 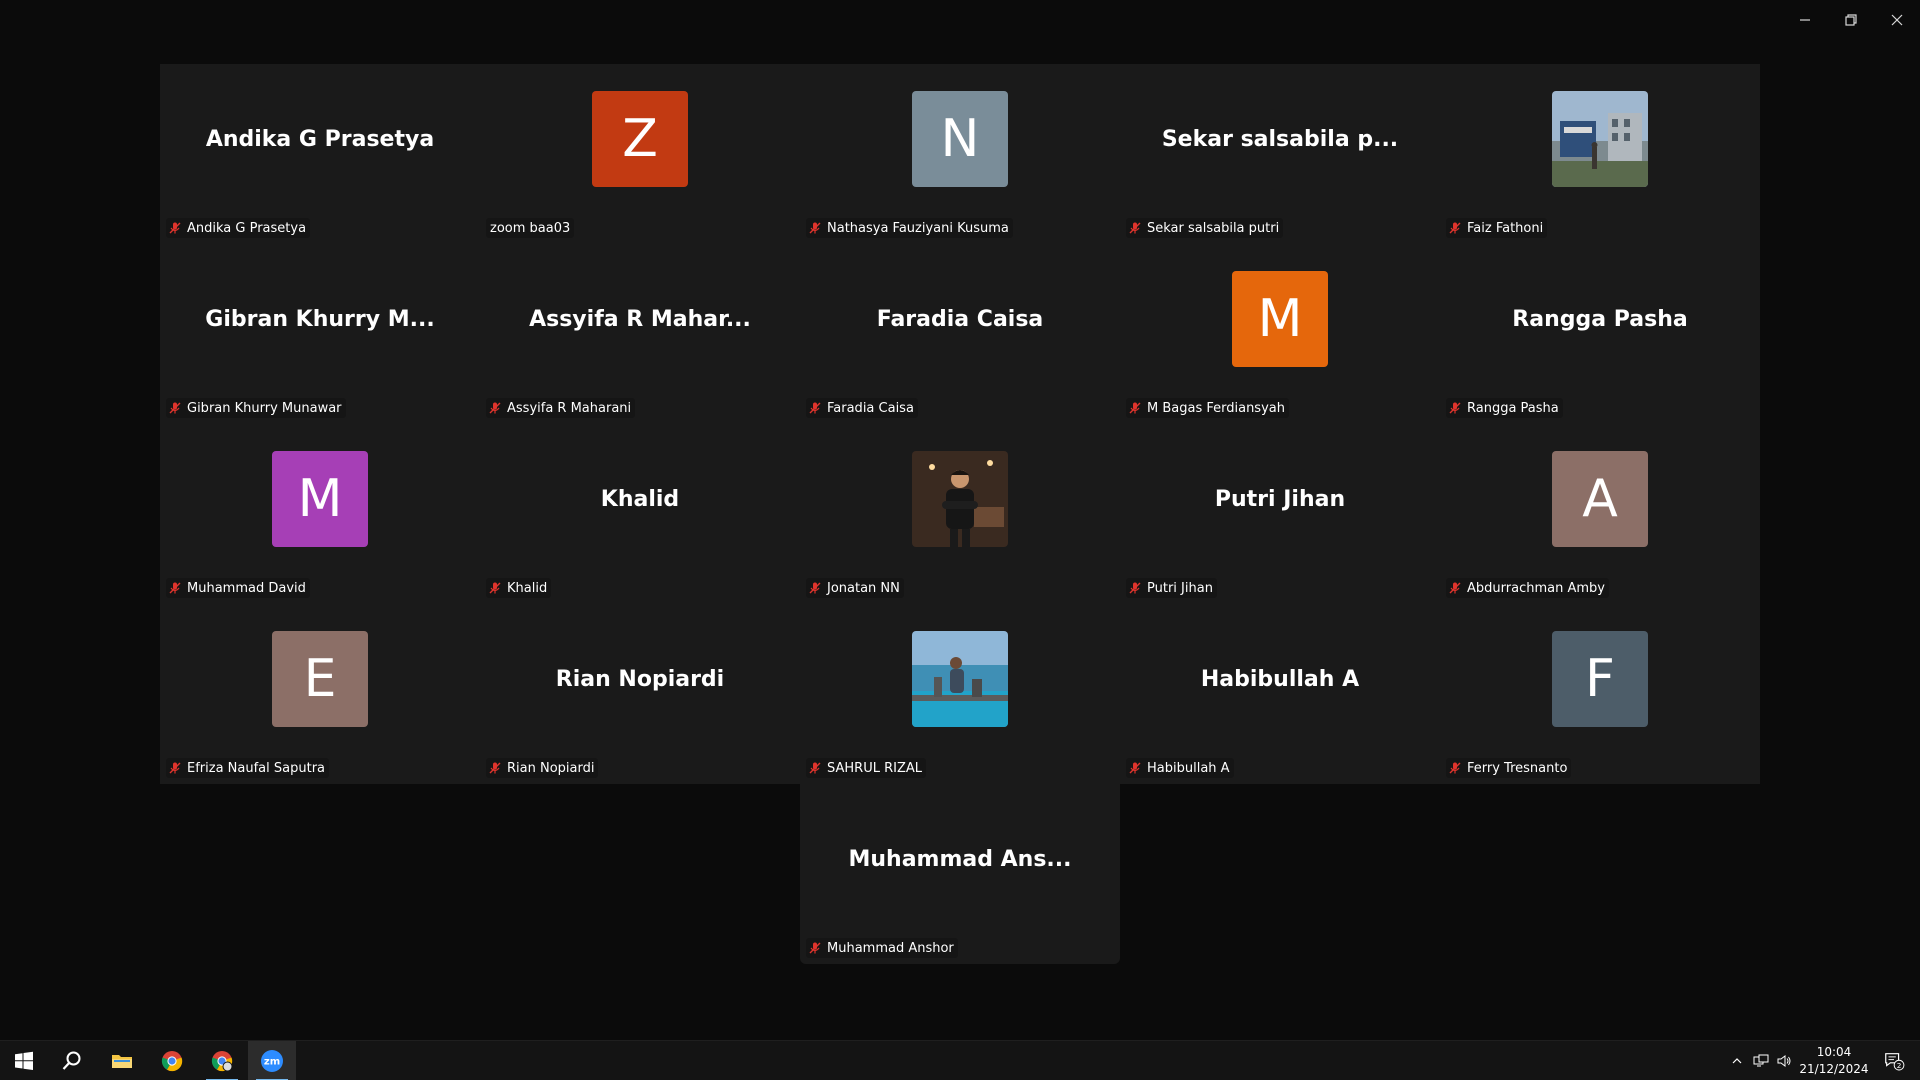 I want to click on participant-label: Faradia Caisa, so click(x=862, y=408).